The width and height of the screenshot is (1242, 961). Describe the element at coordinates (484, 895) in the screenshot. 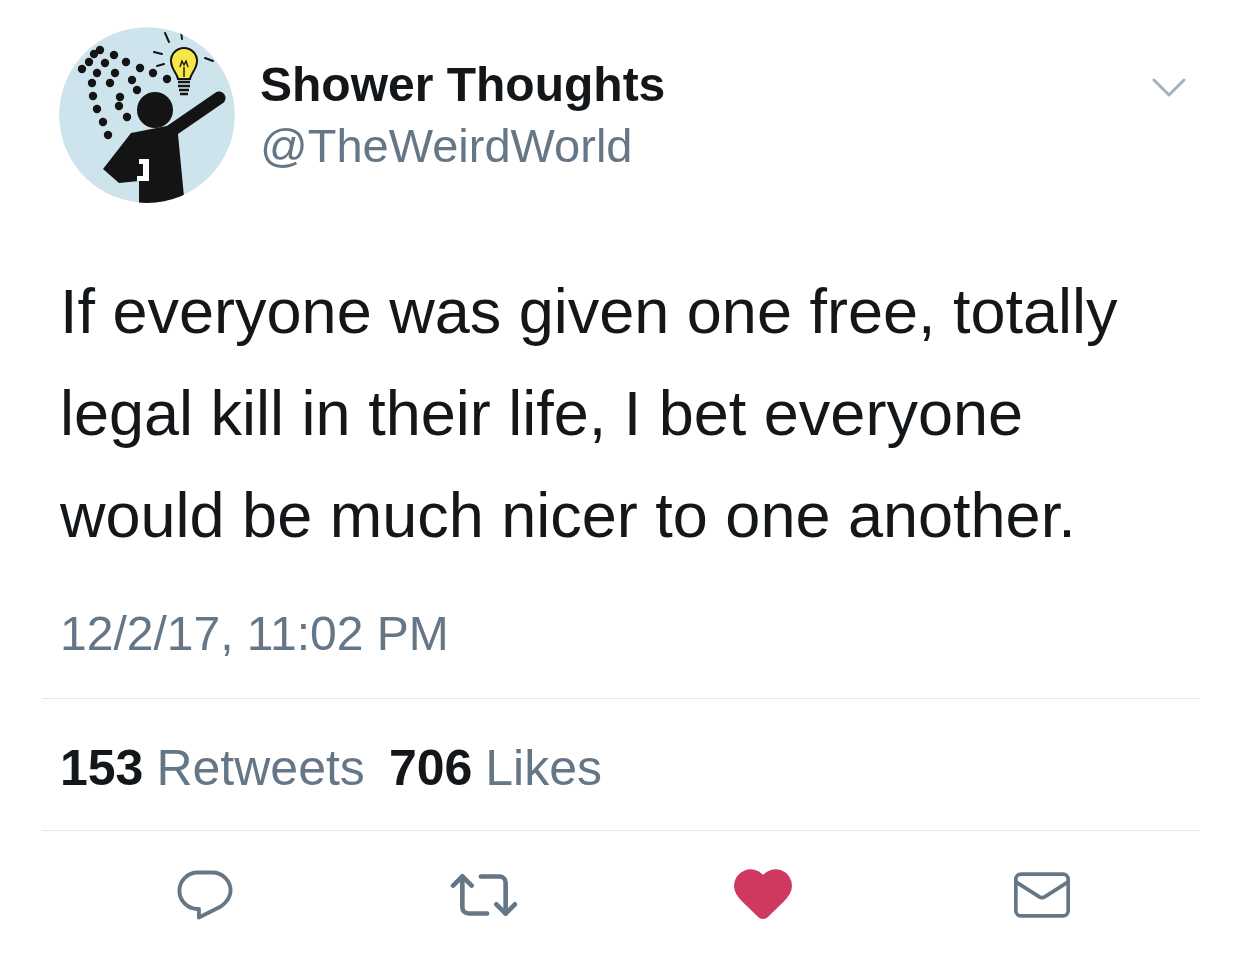

I see `retweet-icon` at that location.